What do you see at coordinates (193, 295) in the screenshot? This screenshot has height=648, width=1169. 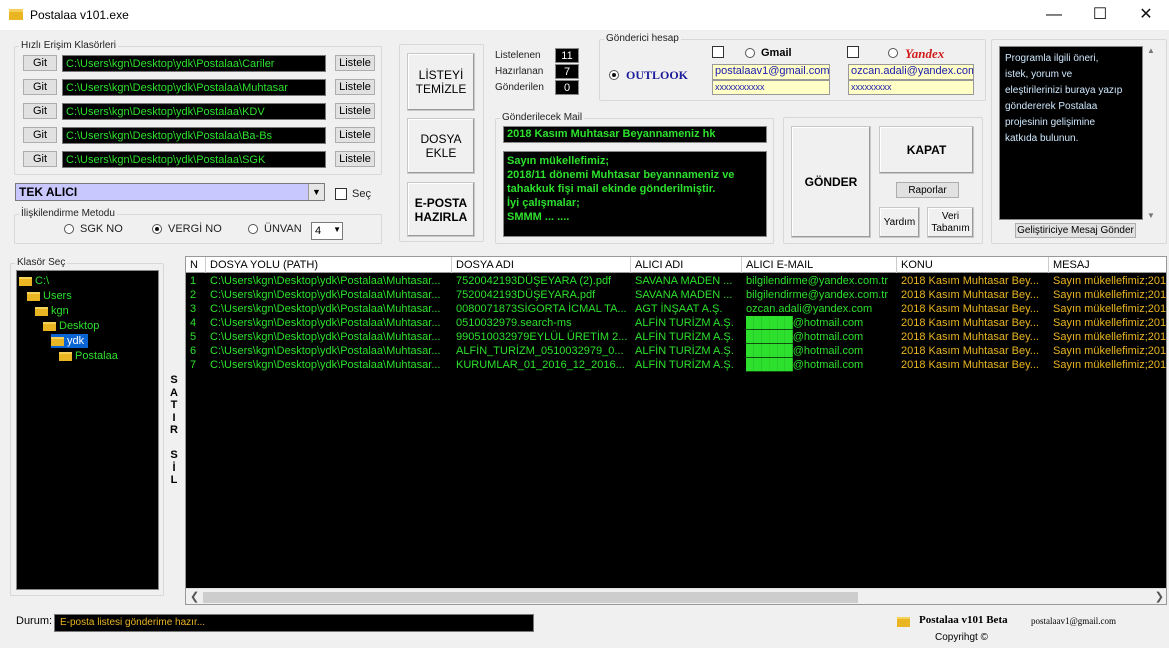 I see `table-cell: 2` at bounding box center [193, 295].